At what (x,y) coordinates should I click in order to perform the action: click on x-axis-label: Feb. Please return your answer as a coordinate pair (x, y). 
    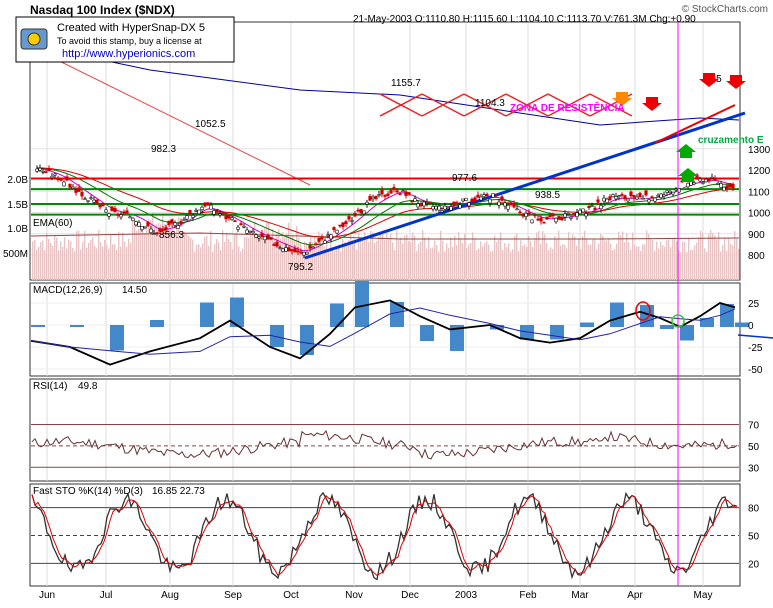
    Looking at the image, I should click on (528, 595).